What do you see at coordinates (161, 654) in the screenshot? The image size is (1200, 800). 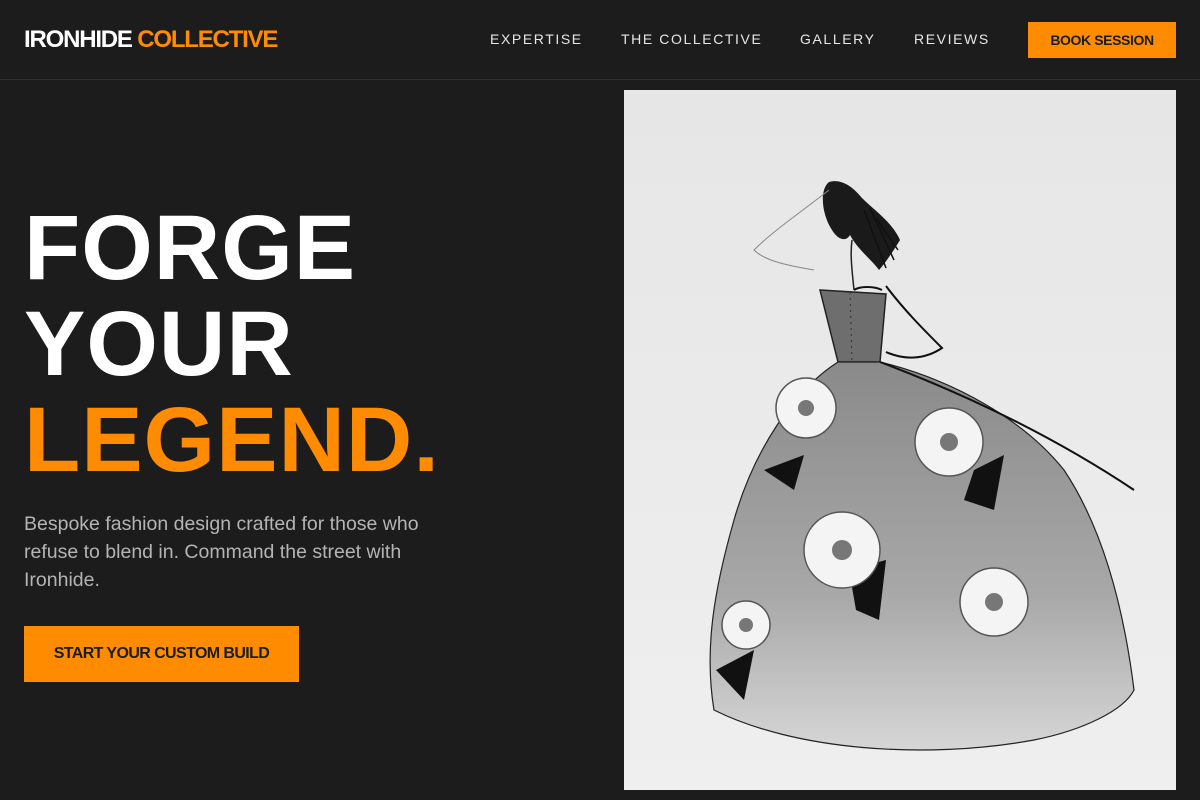 I see `start-custom-build-button: START YOUR CUSTOM BUILD` at bounding box center [161, 654].